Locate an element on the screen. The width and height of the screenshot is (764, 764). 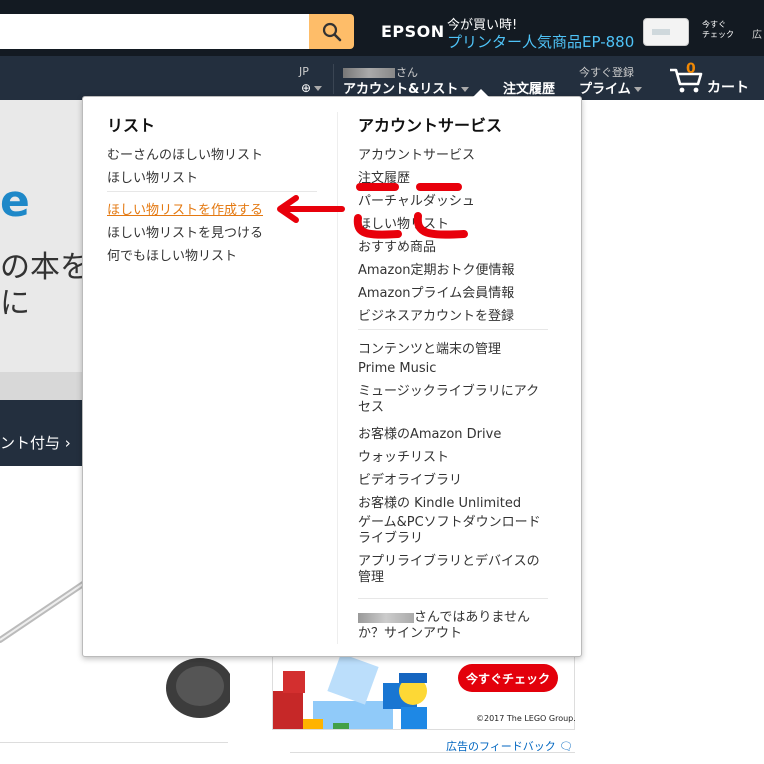
account-link-business-signup: ビジネスアカウントを登録 is located at coordinates (436, 314).